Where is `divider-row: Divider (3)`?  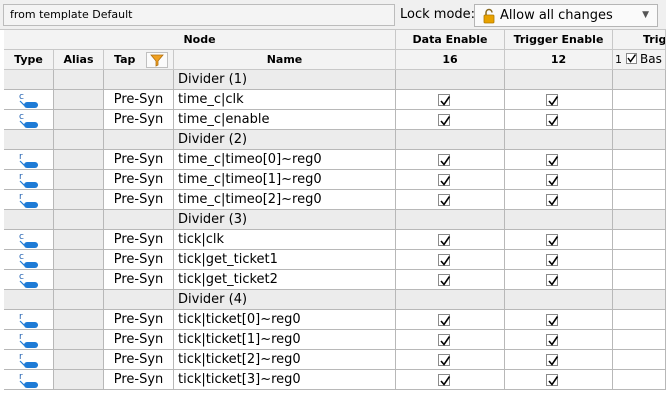 divider-row: Divider (3) is located at coordinates (335, 220).